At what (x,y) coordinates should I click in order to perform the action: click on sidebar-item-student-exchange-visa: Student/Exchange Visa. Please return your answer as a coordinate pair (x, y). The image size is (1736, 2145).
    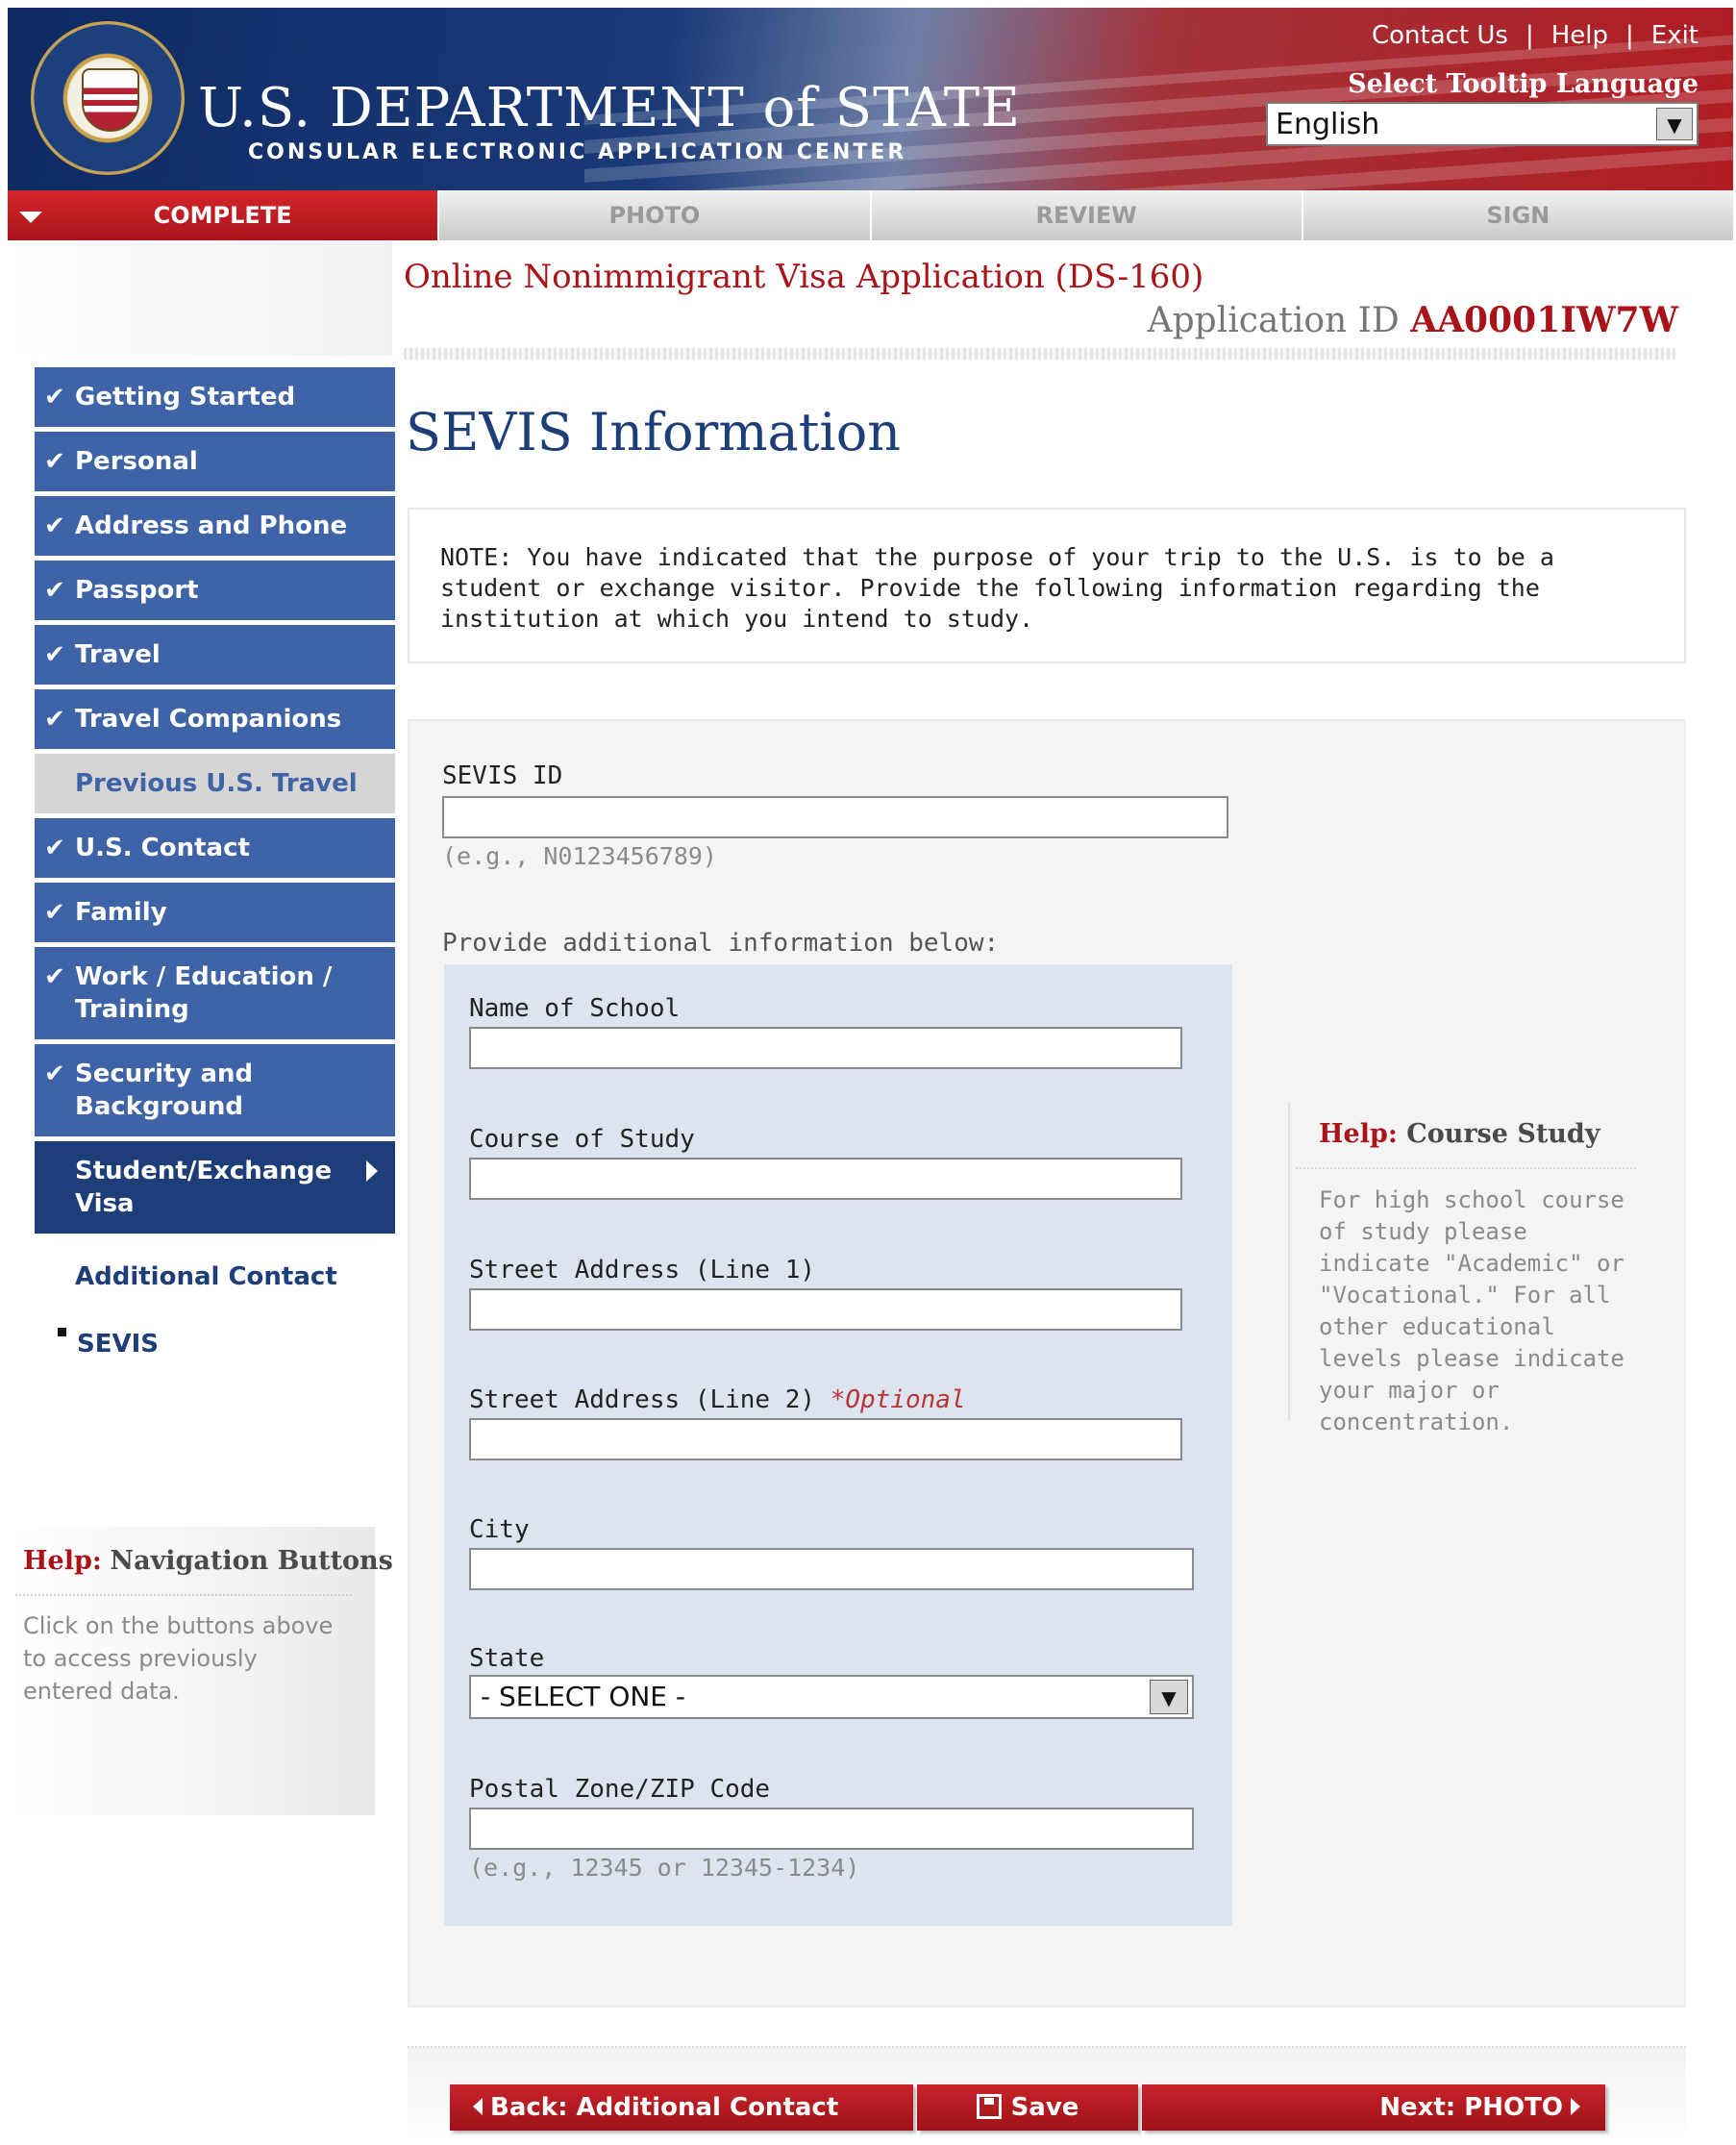
    Looking at the image, I should click on (215, 1187).